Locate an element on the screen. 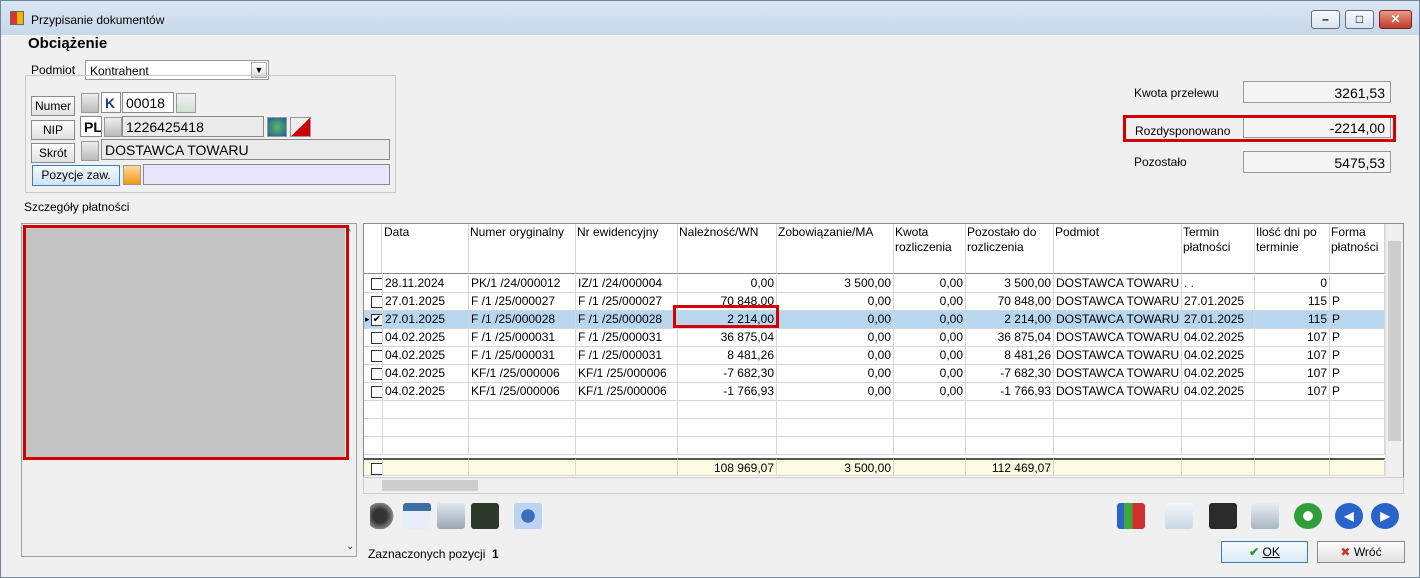  grid-cell: 115 is located at coordinates (1292, 320).